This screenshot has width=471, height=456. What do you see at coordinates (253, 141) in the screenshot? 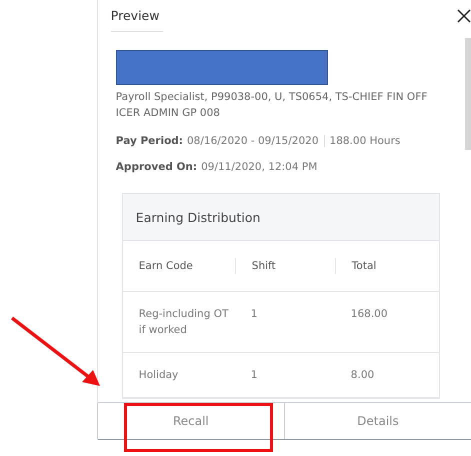
I see `pay-period-value: 08/16/2020 - 09/15/2020` at bounding box center [253, 141].